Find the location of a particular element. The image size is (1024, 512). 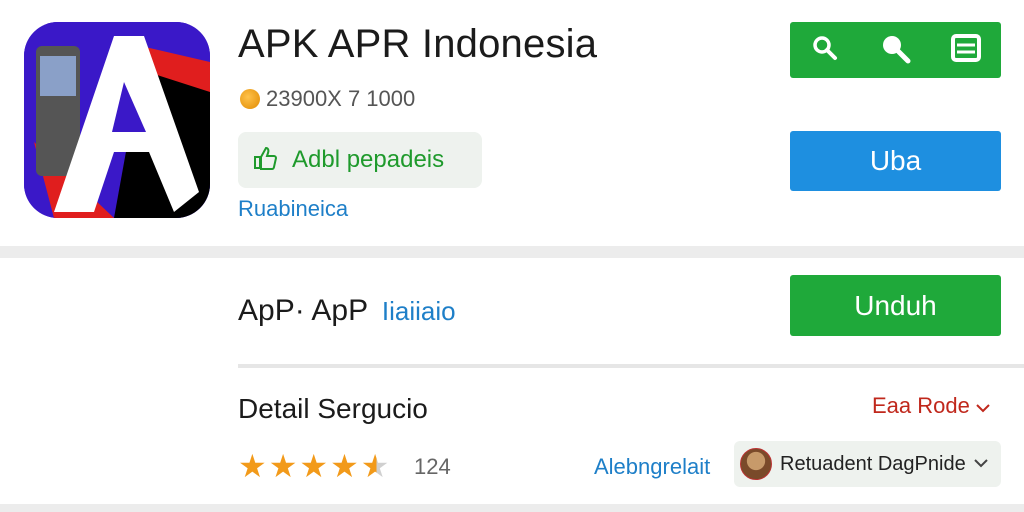

menu-button is located at coordinates (966, 50).